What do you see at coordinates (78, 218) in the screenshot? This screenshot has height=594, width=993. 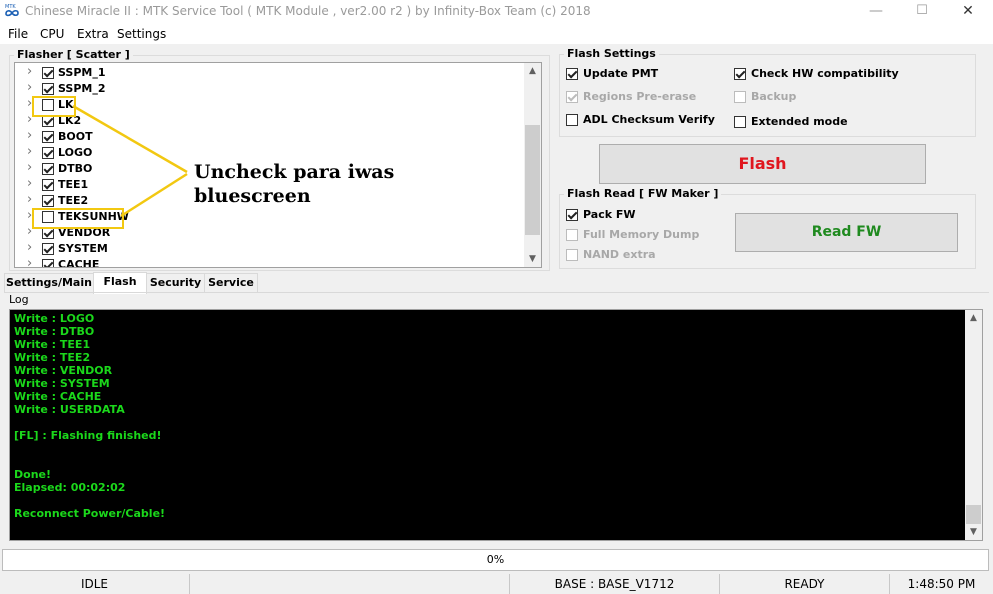 I see `highlight-teksunhw` at bounding box center [78, 218].